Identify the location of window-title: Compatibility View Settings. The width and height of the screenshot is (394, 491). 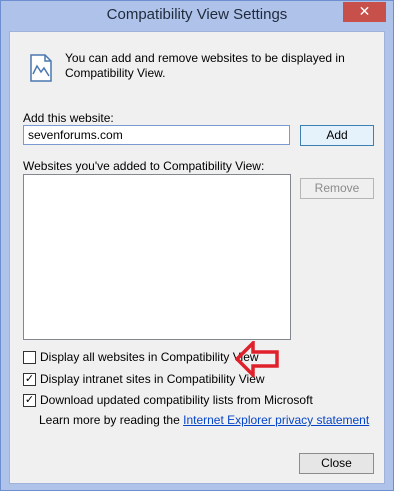
(197, 14).